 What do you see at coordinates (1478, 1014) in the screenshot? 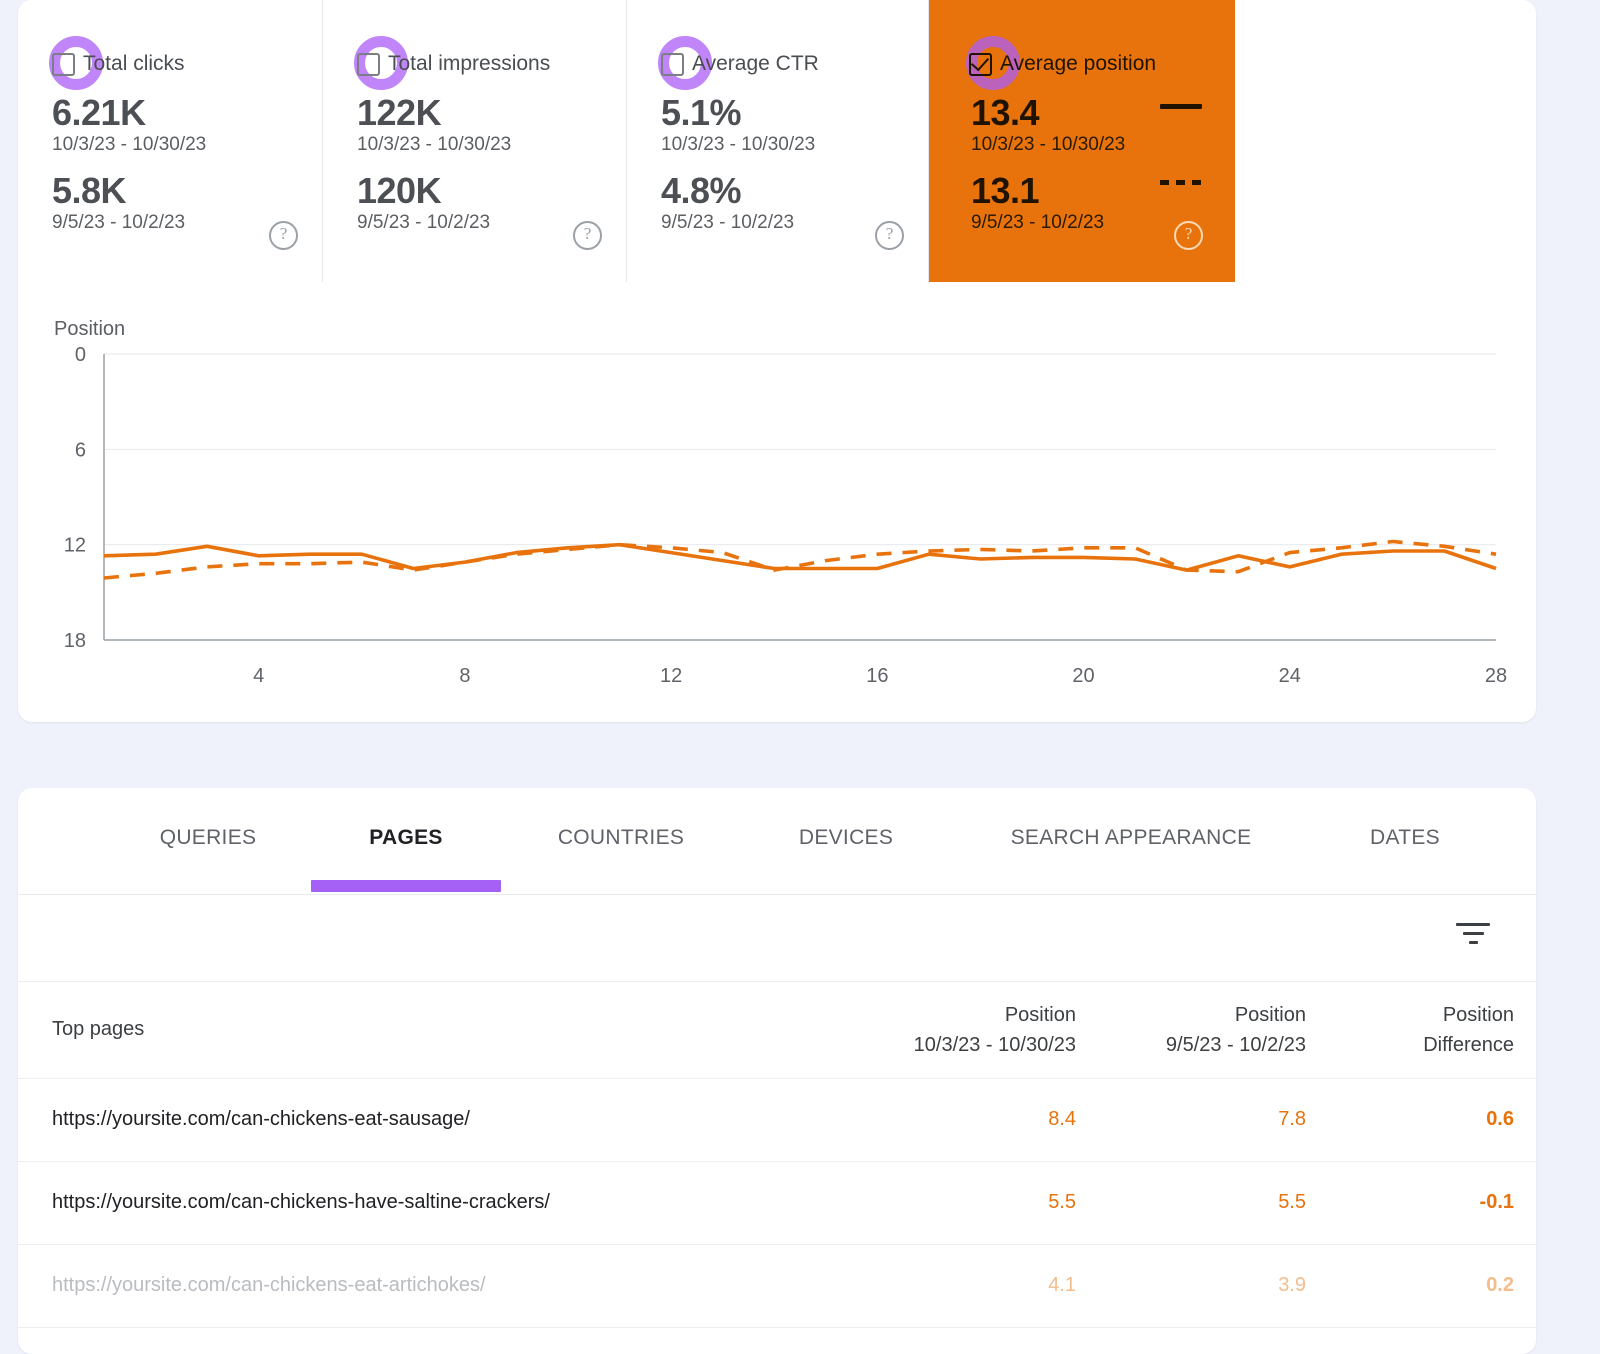
I see `header-position-difference-line1: Position` at bounding box center [1478, 1014].